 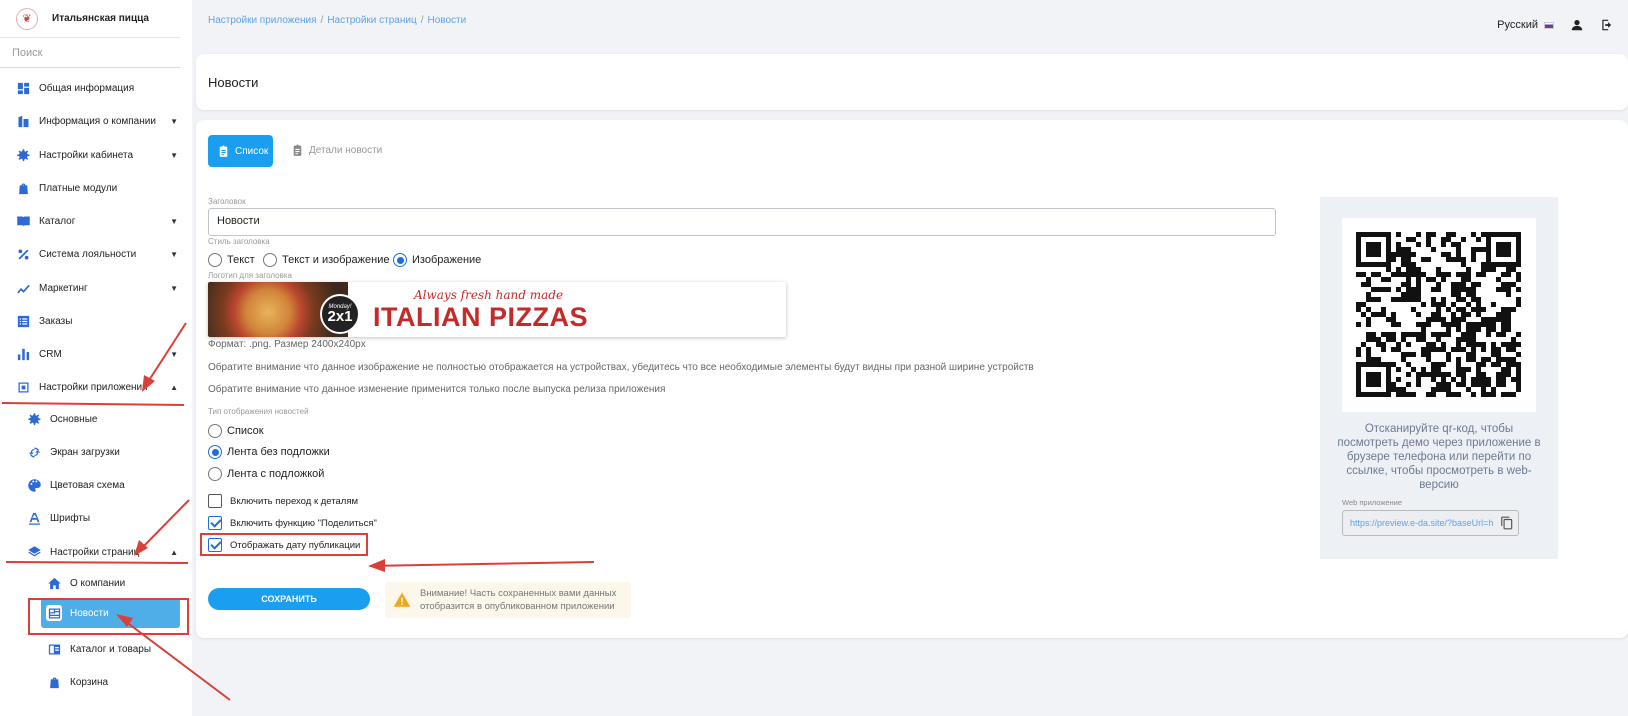 What do you see at coordinates (78, 188) in the screenshot?
I see `sidebar-item-label: Платные модули` at bounding box center [78, 188].